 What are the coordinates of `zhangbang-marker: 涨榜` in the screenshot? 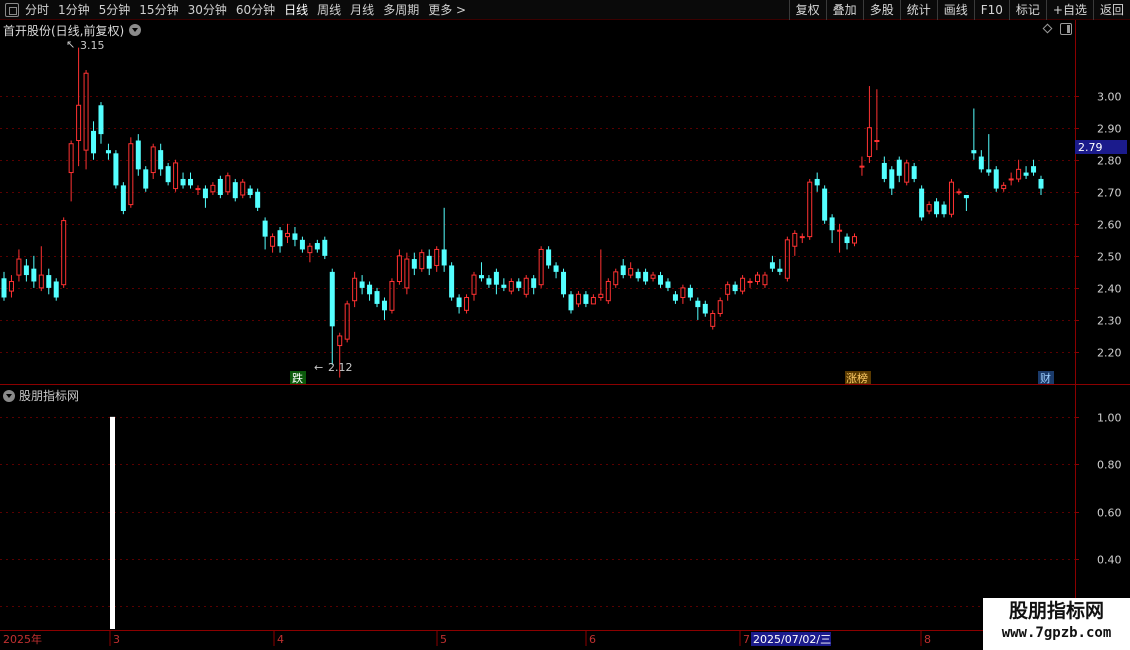 It's located at (857, 378).